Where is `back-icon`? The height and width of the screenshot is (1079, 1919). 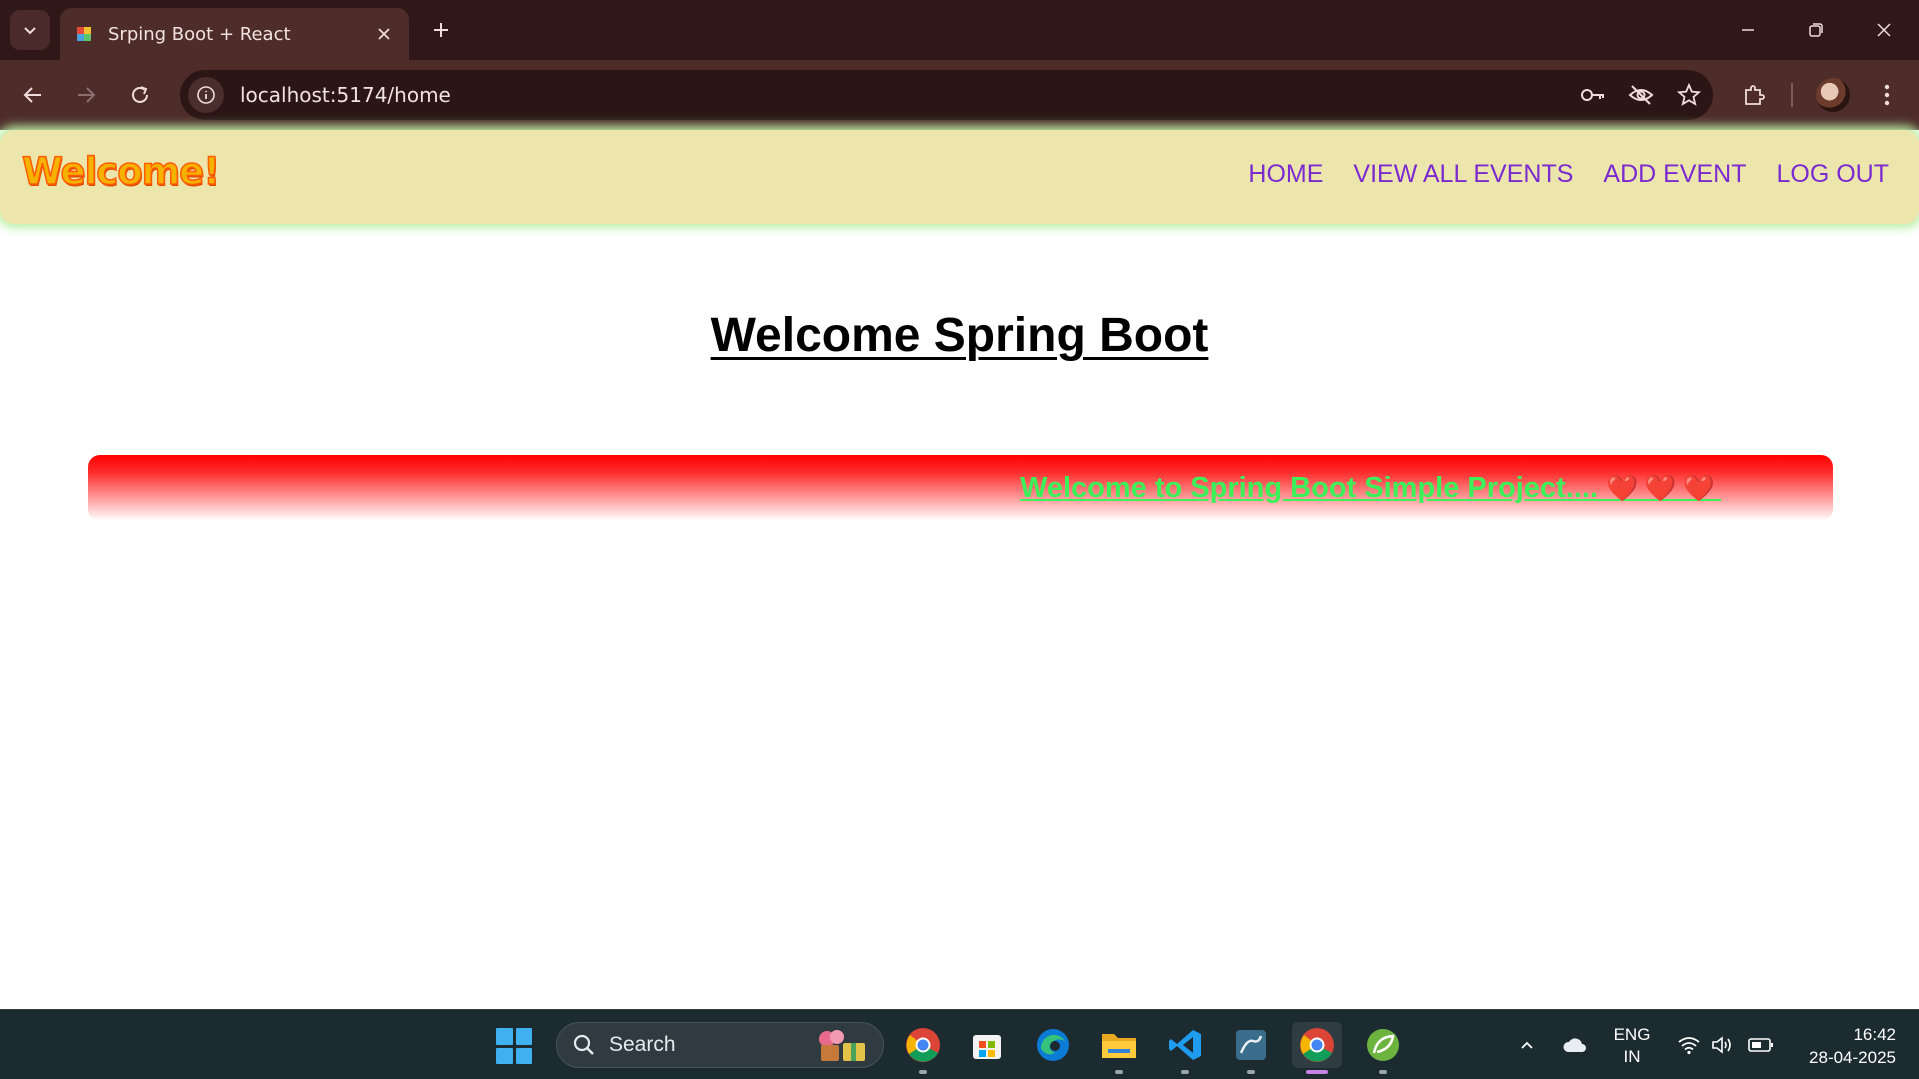 back-icon is located at coordinates (32, 95).